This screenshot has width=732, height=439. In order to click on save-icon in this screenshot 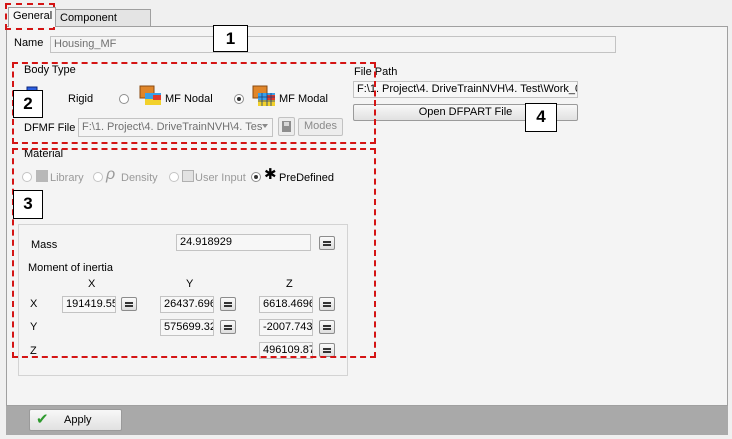, I will do `click(286, 126)`.